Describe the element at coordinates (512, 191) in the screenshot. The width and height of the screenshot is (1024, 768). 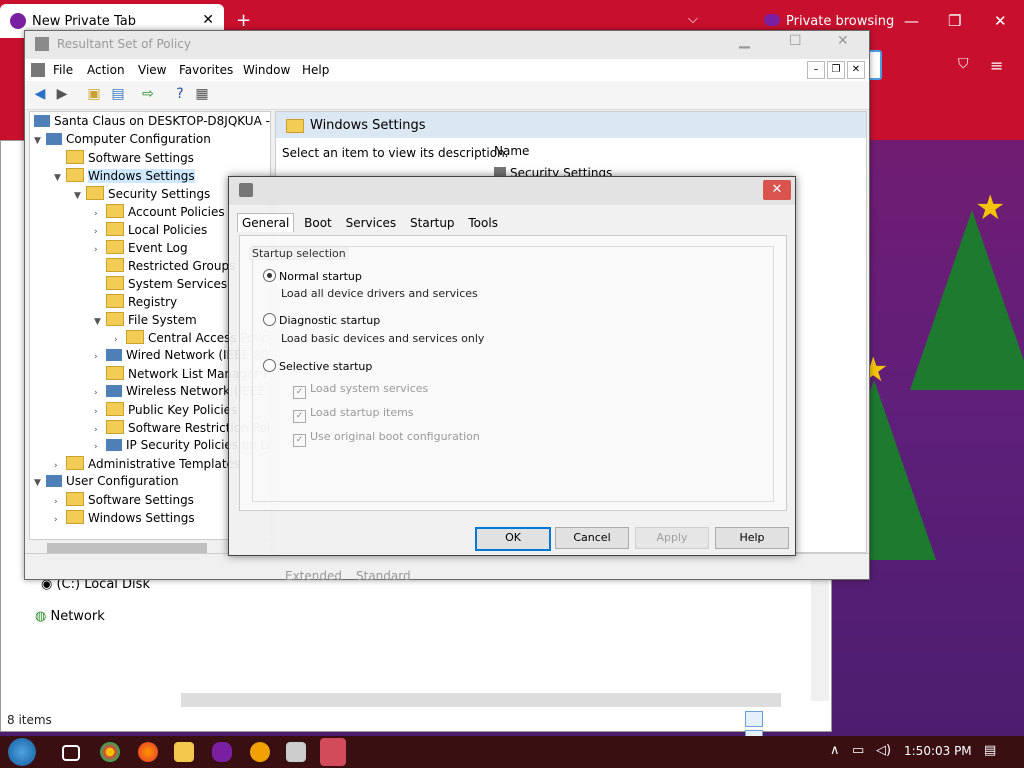
I see `dialog-titlebar` at that location.